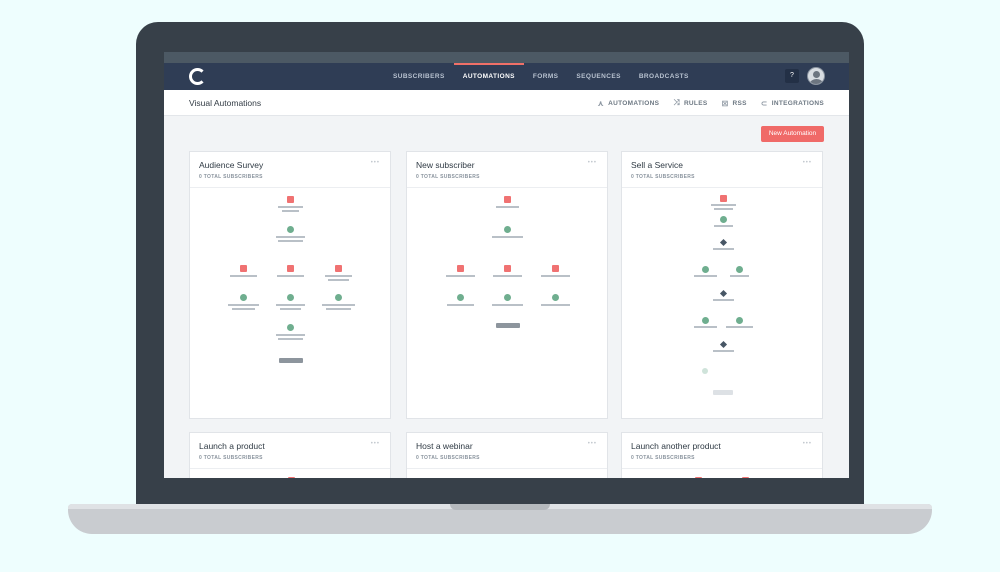 The height and width of the screenshot is (572, 1000). I want to click on card-header: Audience Survey 0 TOTAL SUBSCRIBERS •••, so click(290, 170).